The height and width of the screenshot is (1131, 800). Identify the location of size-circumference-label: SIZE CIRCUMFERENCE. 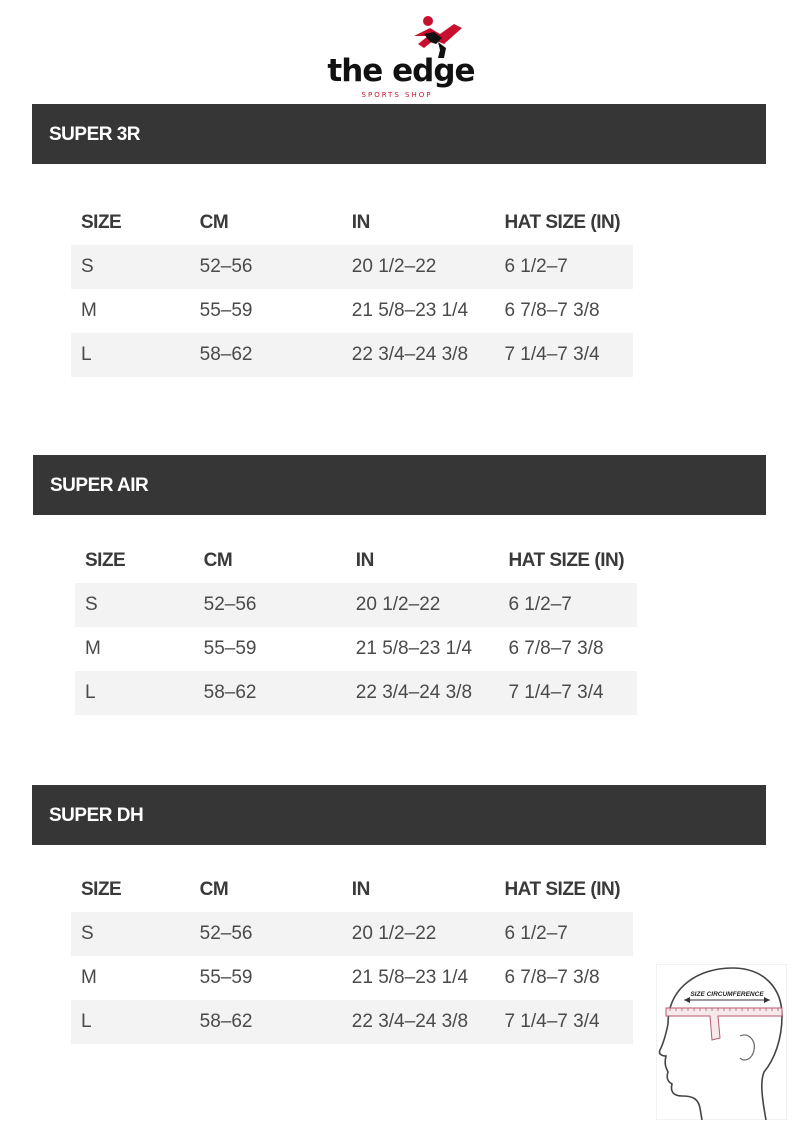
(727, 994).